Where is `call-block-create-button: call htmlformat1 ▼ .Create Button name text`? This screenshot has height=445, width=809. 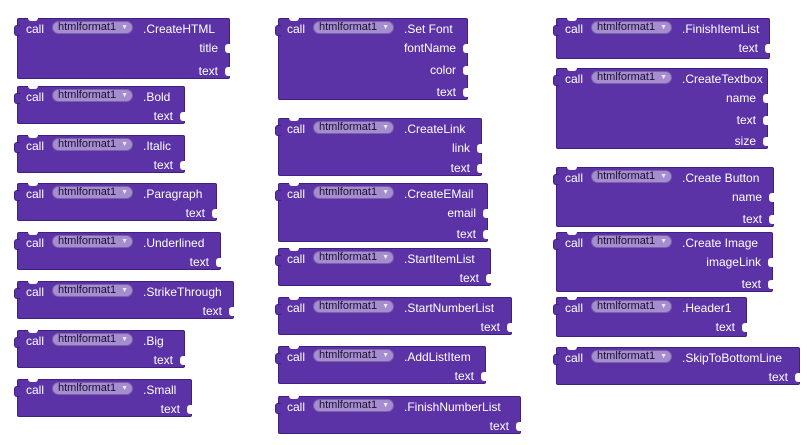 call-block-create-button: call htmlformat1 ▼ .Create Button name text is located at coordinates (663, 197).